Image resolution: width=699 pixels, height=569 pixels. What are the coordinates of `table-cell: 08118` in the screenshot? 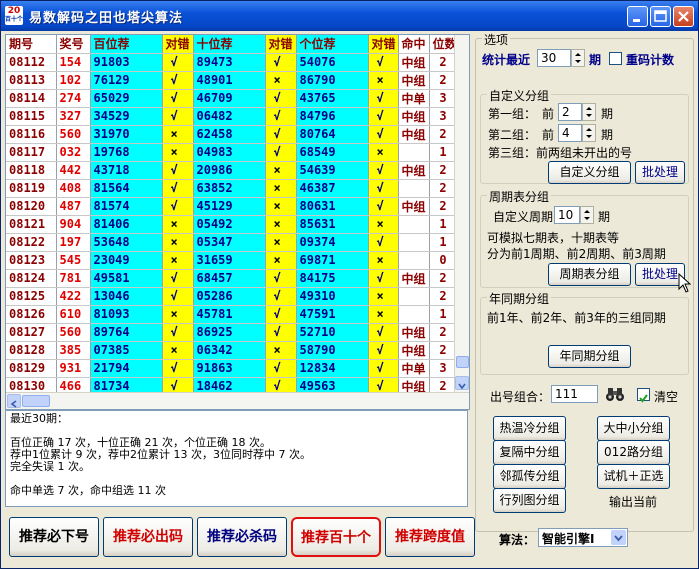 It's located at (31, 170).